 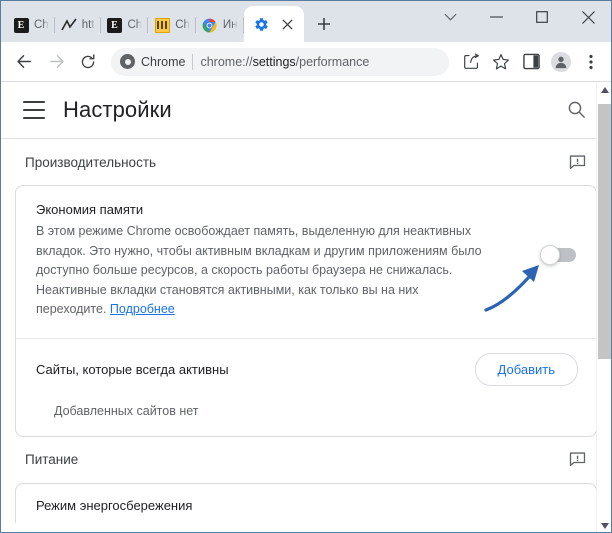 What do you see at coordinates (127, 61) in the screenshot?
I see `chrome-shield-icon` at bounding box center [127, 61].